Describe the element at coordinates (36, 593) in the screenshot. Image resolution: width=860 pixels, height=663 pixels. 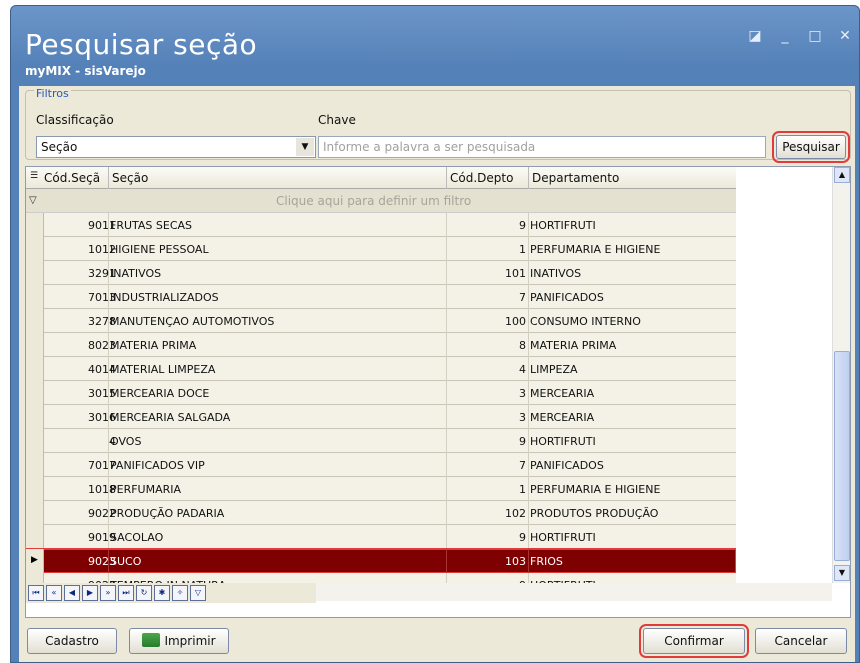
I see `first-record-icon: ⏮` at that location.